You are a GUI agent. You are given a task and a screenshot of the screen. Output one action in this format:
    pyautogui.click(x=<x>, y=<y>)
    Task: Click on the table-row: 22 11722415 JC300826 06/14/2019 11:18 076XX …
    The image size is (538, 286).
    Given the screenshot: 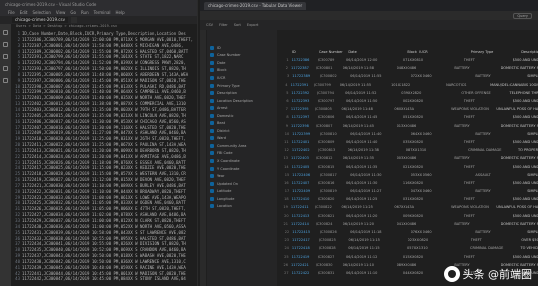 What is the action you would take?
    pyautogui.click(x=408, y=232)
    